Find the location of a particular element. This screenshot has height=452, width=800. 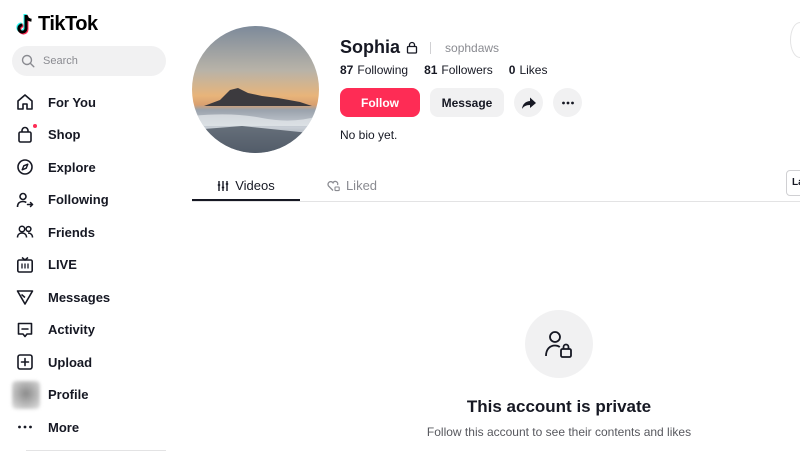

search-icon is located at coordinates (28, 61).